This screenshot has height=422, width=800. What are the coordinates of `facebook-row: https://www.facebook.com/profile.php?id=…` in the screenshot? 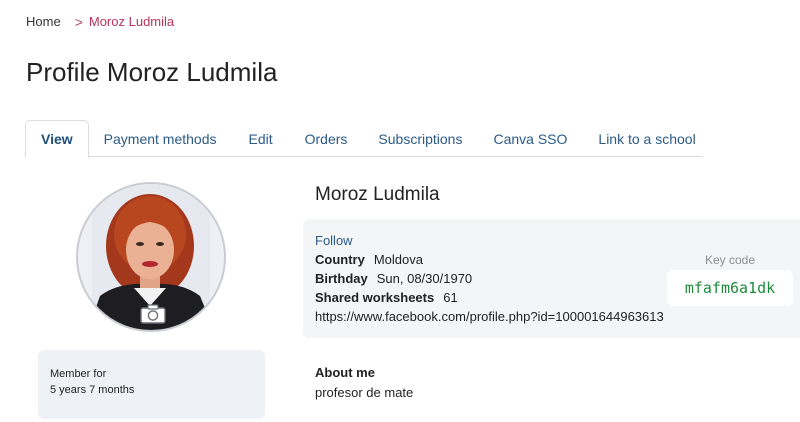 It's located at (489, 316).